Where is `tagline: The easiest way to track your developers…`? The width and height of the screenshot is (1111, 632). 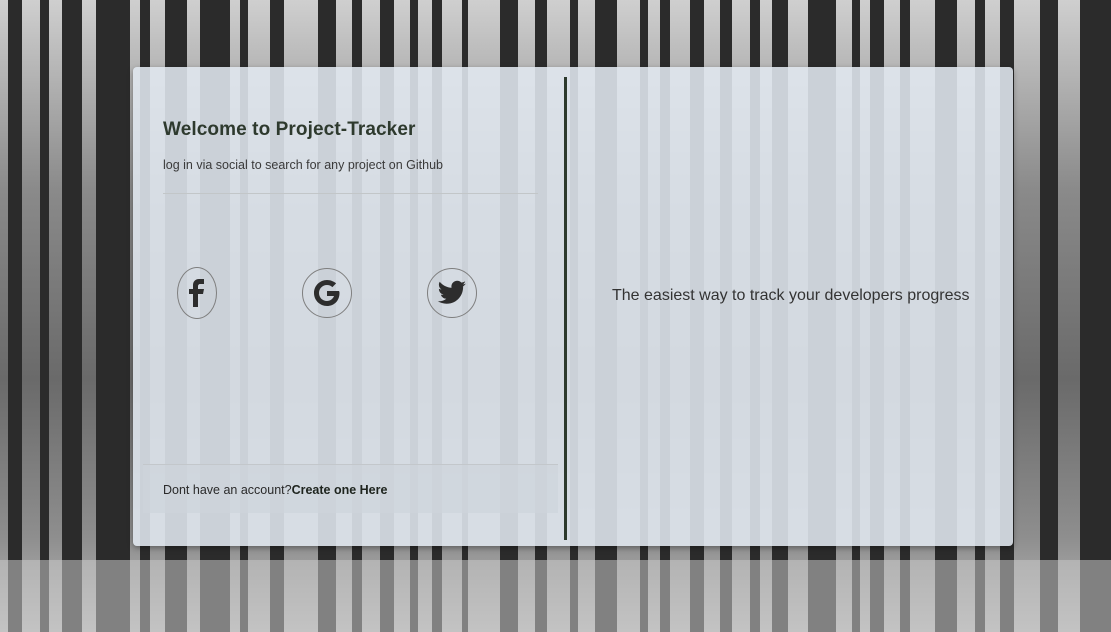 tagline: The easiest way to track your developers… is located at coordinates (791, 295).